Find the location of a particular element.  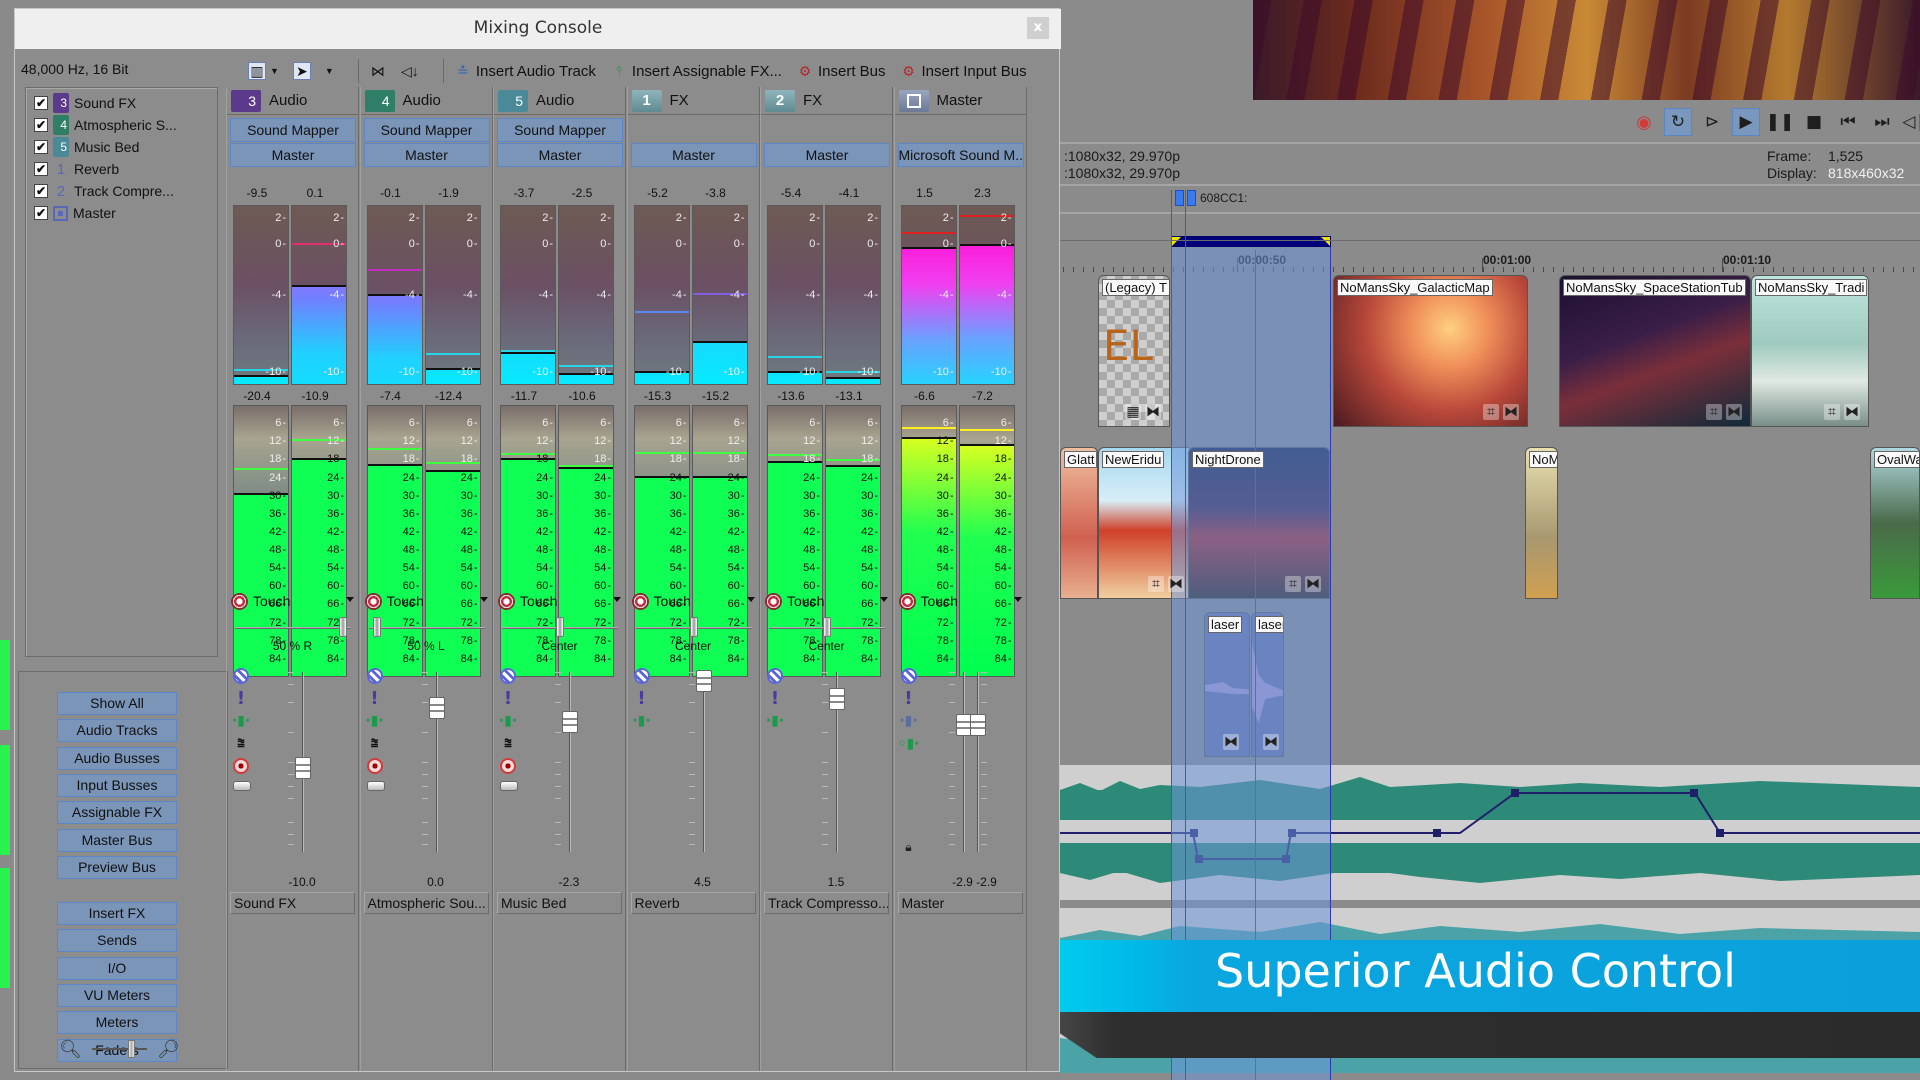

title-bar: Mixing Console x is located at coordinates (538, 29).